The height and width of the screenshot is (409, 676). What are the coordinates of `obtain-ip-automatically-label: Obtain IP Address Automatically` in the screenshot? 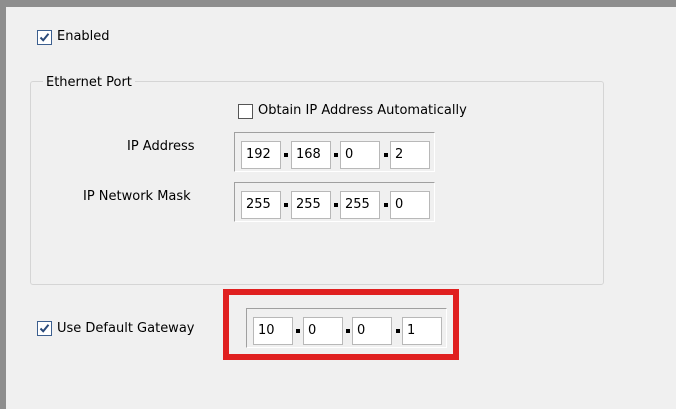 It's located at (362, 110).